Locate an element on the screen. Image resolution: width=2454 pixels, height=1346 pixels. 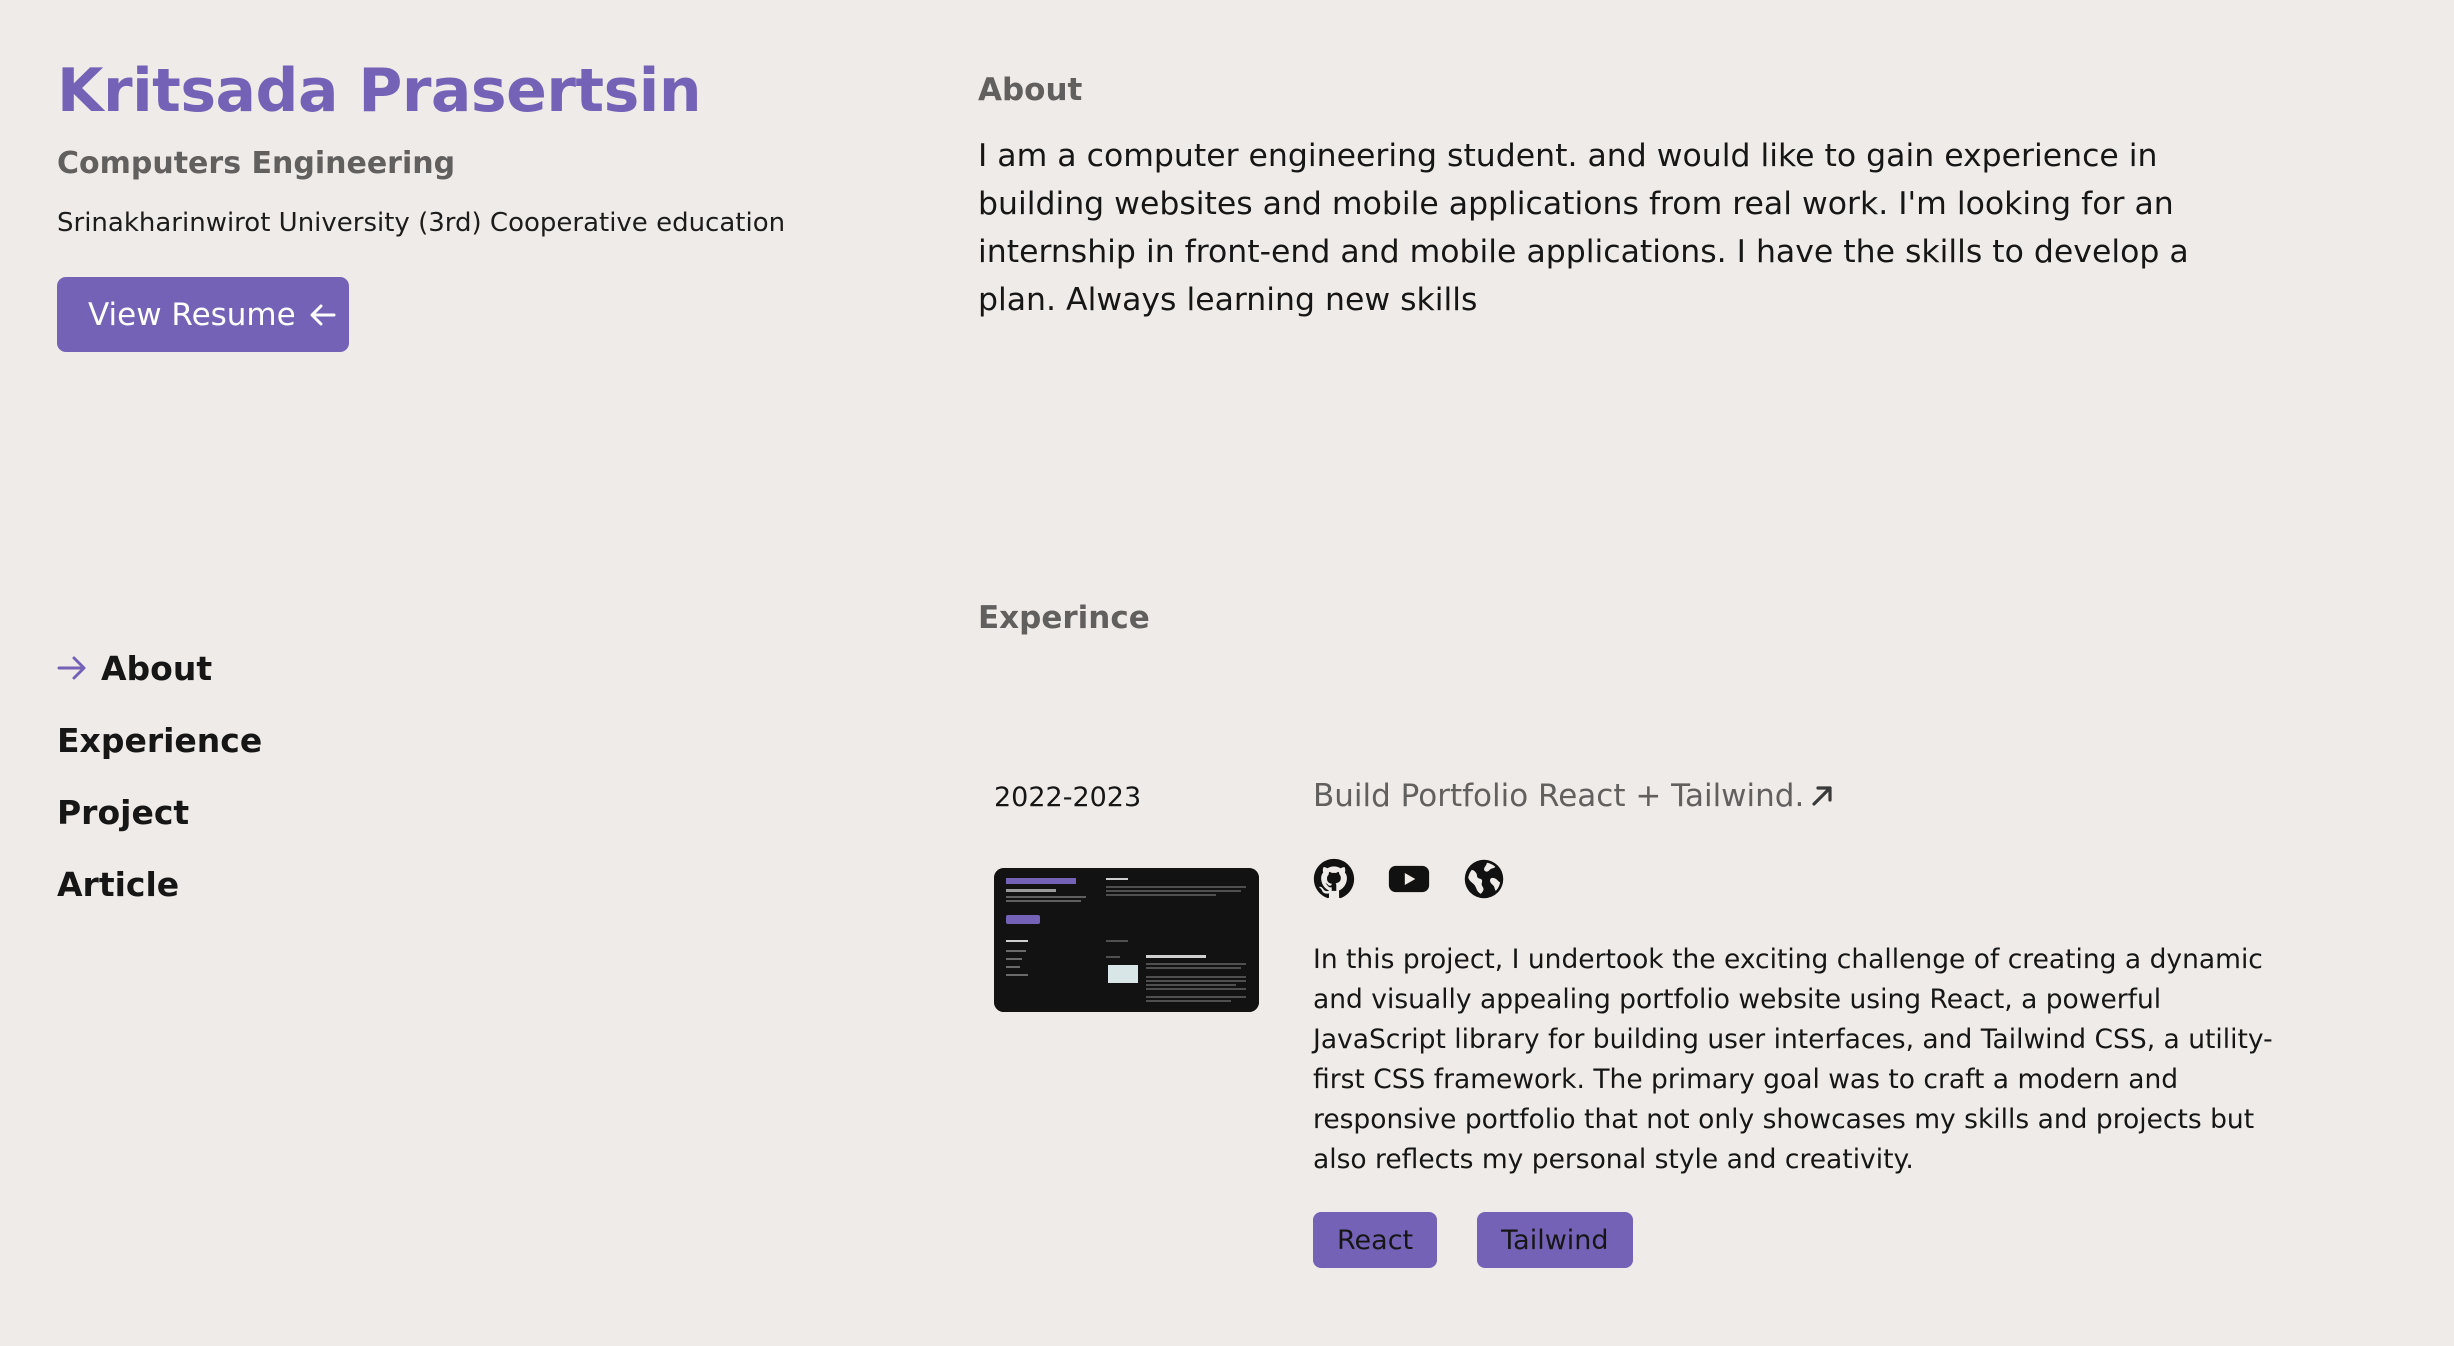
section-nav: About Experience Project Article is located at coordinates (159, 789).